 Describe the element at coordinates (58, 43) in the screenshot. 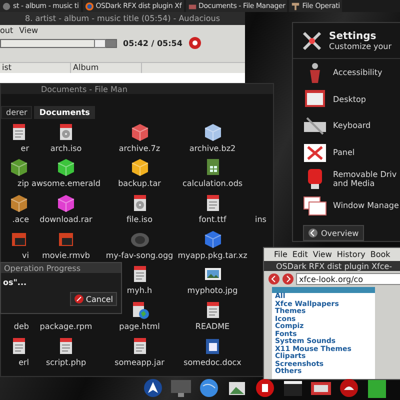

I see `seek-bar` at that location.